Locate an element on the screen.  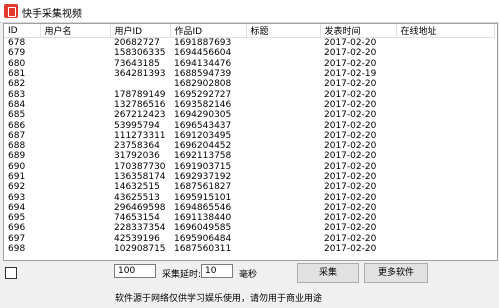
interval-input is located at coordinates (217, 271).